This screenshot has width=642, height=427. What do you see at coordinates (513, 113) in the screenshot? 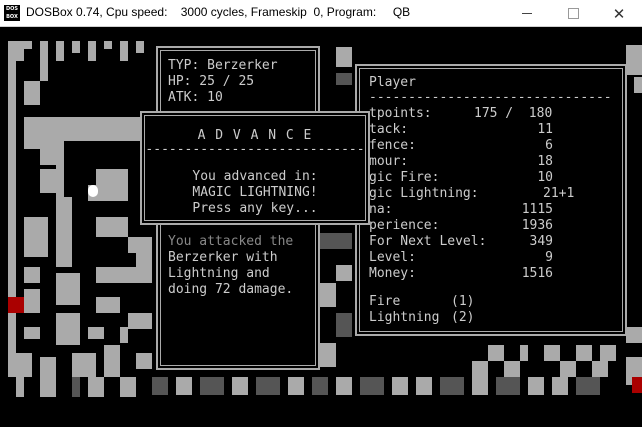
I see `stat-value: 175 / 180` at bounding box center [513, 113].